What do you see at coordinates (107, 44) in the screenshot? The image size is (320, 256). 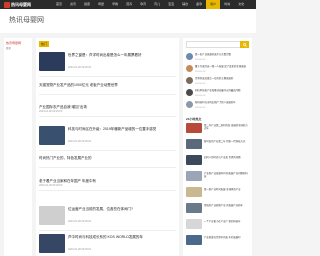 I see `tab-bar: 热门` at bounding box center [107, 44].